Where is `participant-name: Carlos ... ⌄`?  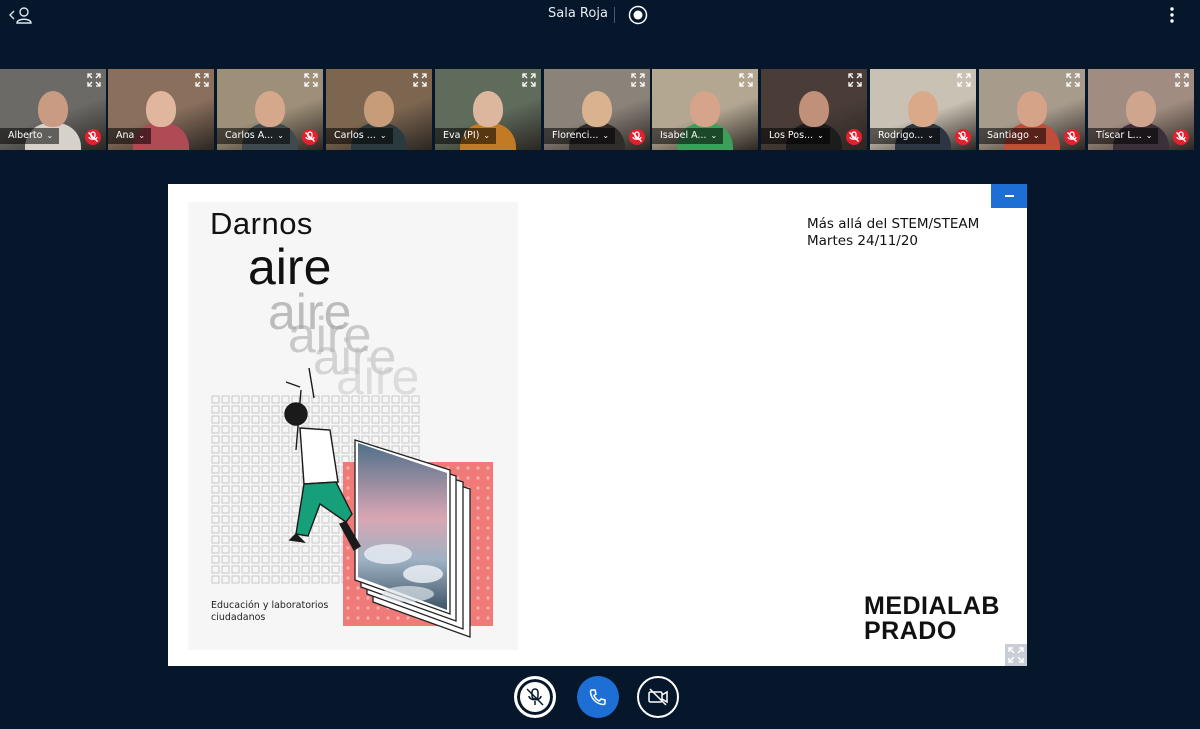
participant-name: Carlos ... ⌄ is located at coordinates (359, 136).